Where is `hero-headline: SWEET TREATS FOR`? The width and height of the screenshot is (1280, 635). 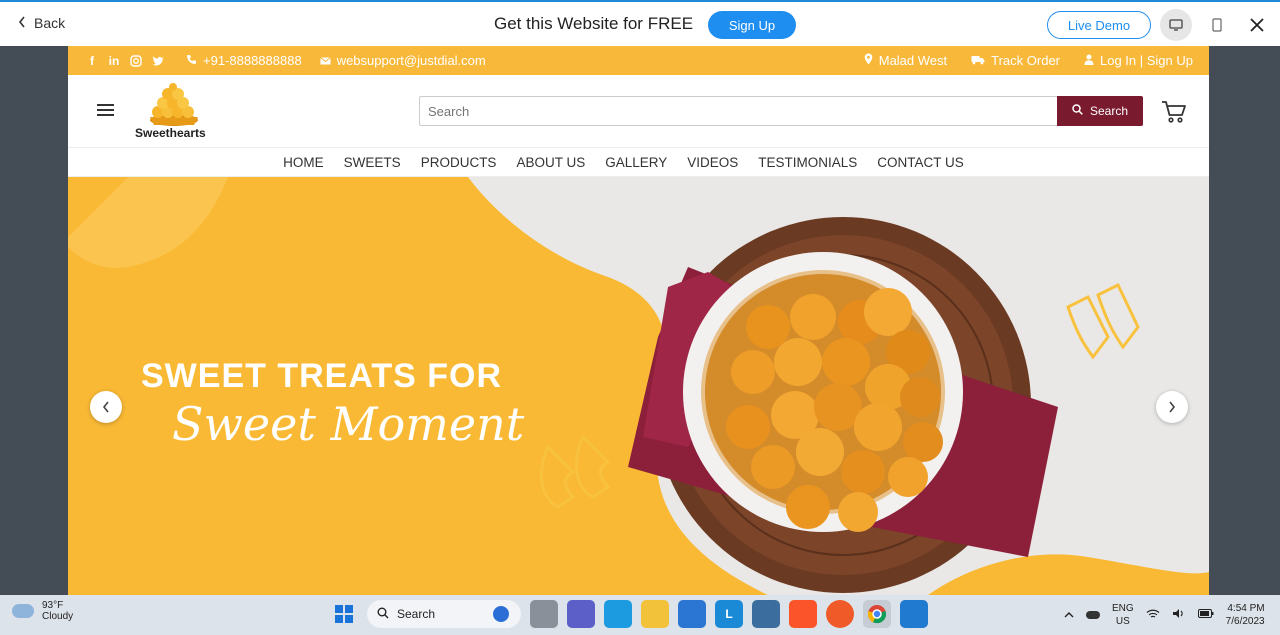
hero-headline: SWEET TREATS FOR is located at coordinates (322, 376).